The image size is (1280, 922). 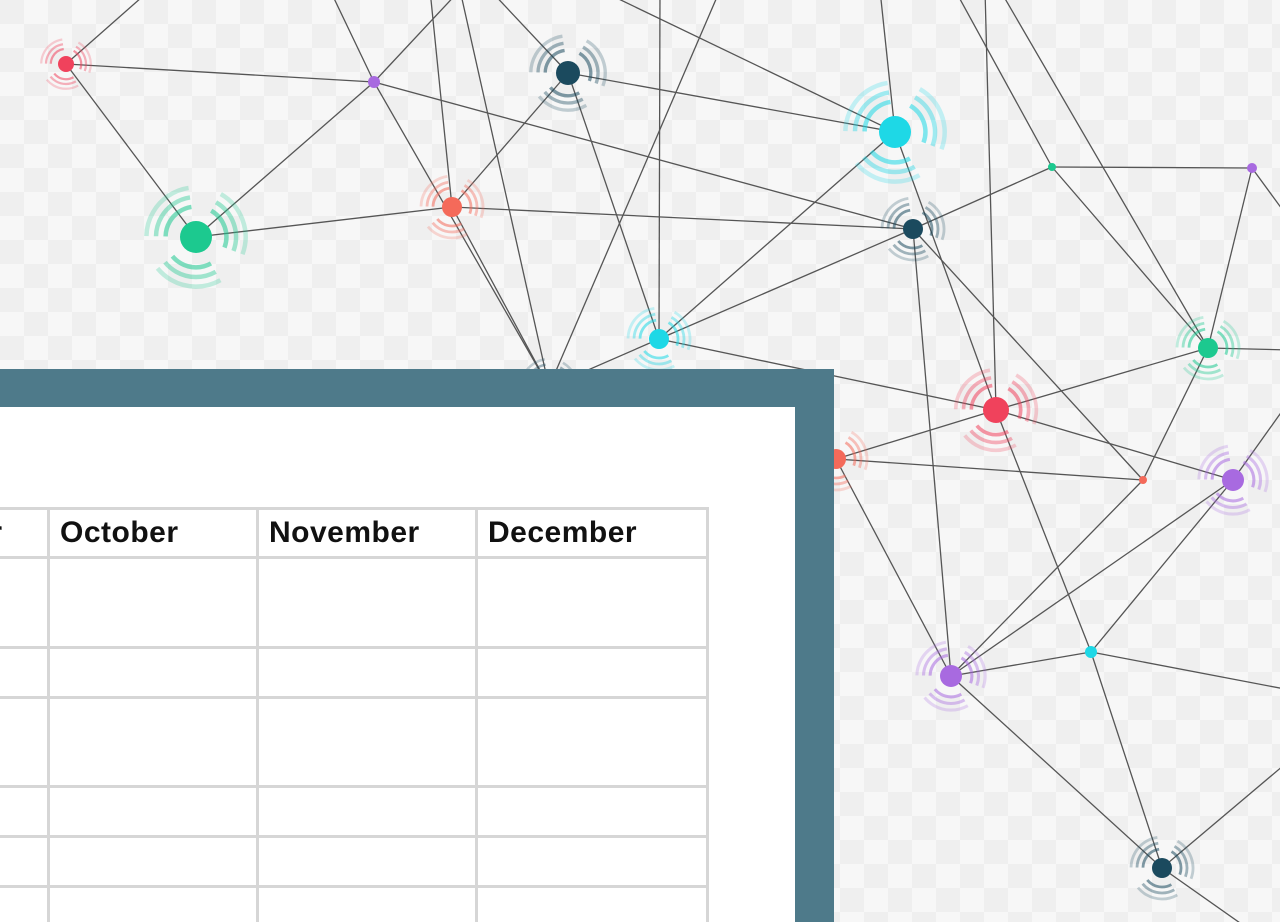 I want to click on header-november: November, so click(x=367, y=533).